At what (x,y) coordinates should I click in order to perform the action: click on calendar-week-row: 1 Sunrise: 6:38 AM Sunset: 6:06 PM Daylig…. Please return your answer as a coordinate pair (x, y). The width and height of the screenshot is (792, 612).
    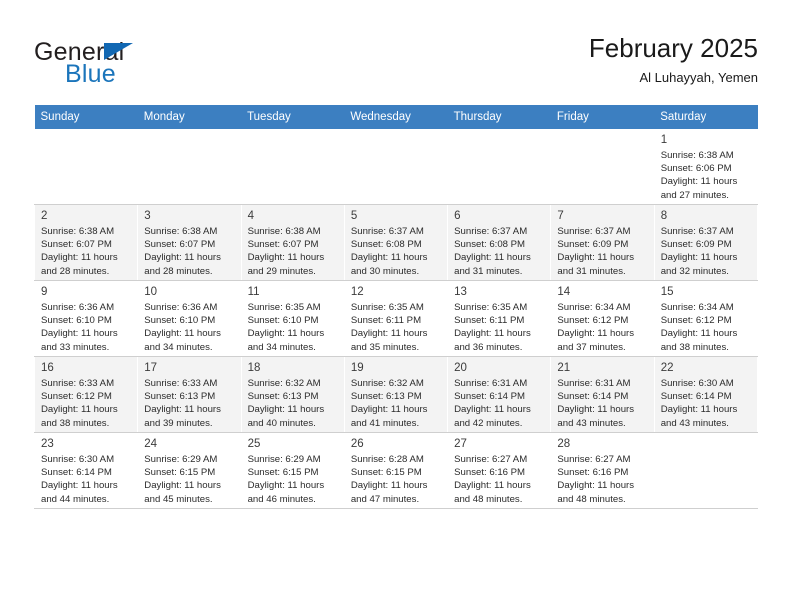
    Looking at the image, I should click on (396, 167).